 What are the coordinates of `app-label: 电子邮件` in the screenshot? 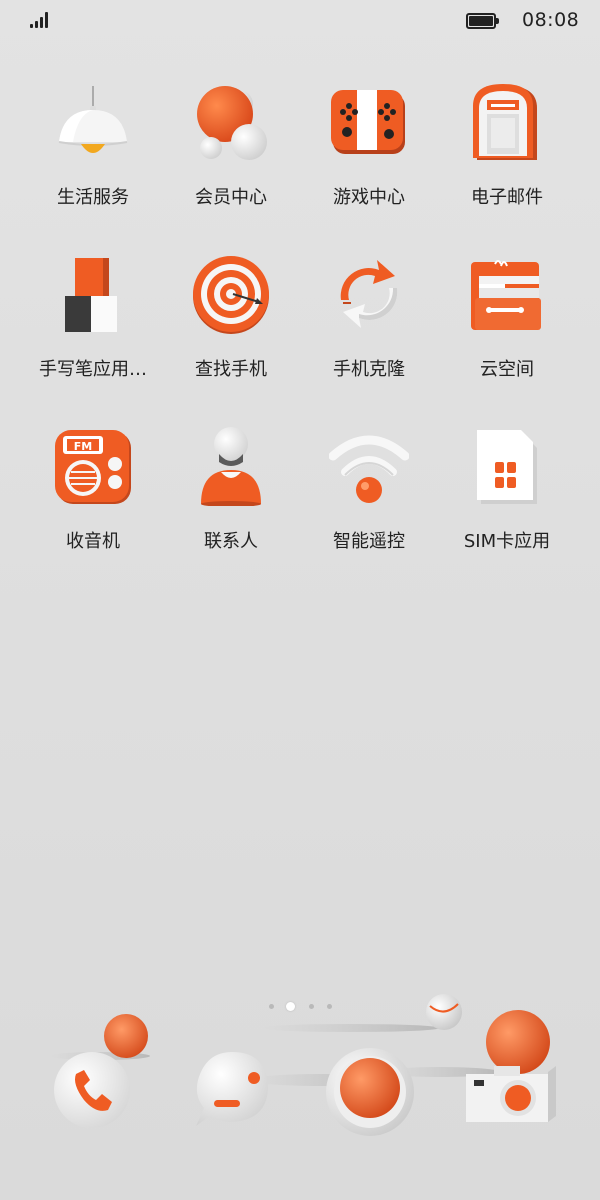 It's located at (507, 197).